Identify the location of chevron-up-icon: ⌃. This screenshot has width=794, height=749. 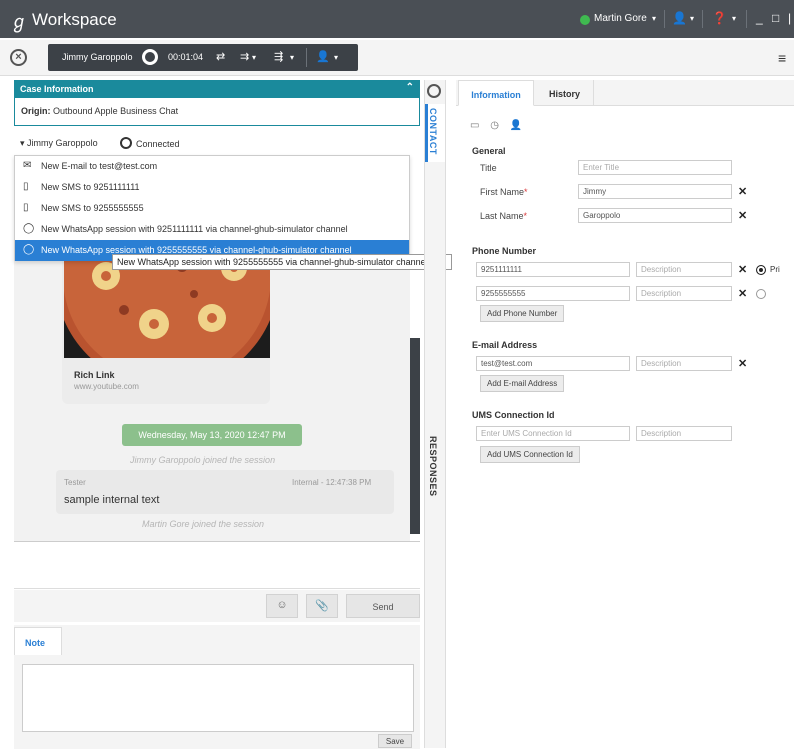
(410, 87).